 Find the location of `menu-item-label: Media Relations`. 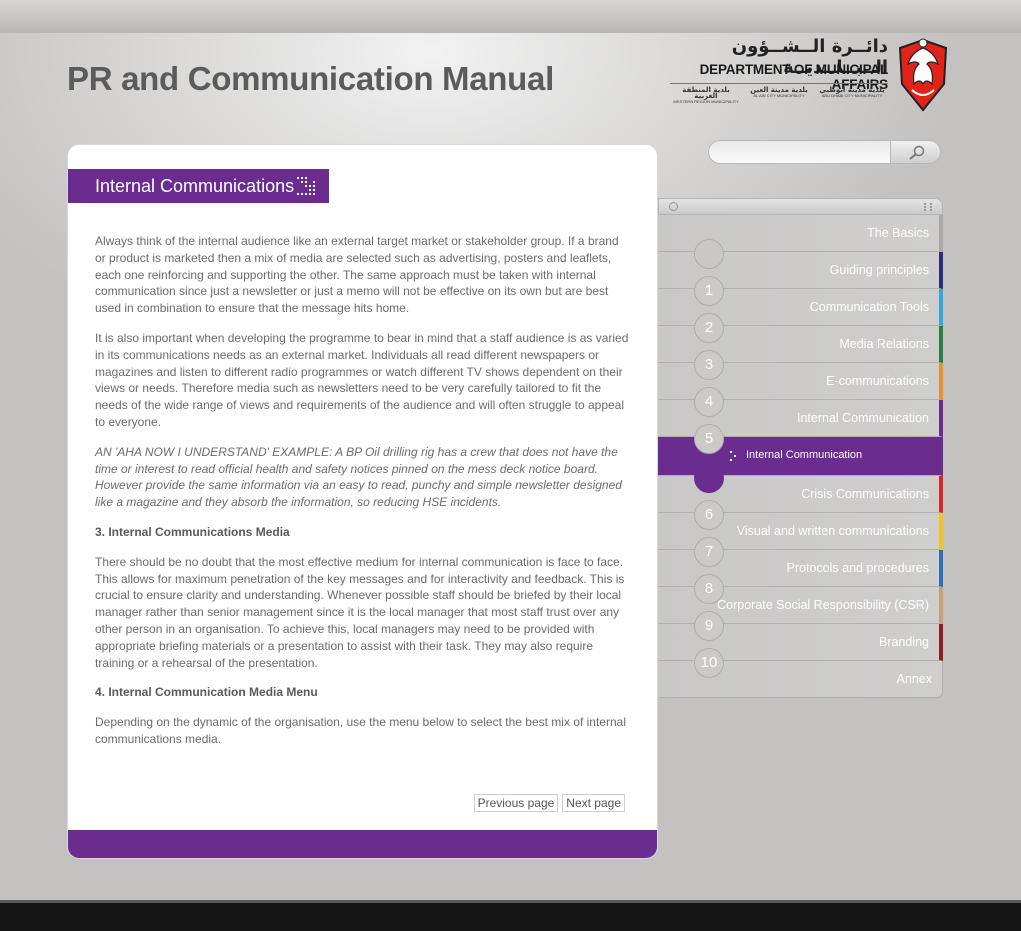

menu-item-label: Media Relations is located at coordinates (884, 344).